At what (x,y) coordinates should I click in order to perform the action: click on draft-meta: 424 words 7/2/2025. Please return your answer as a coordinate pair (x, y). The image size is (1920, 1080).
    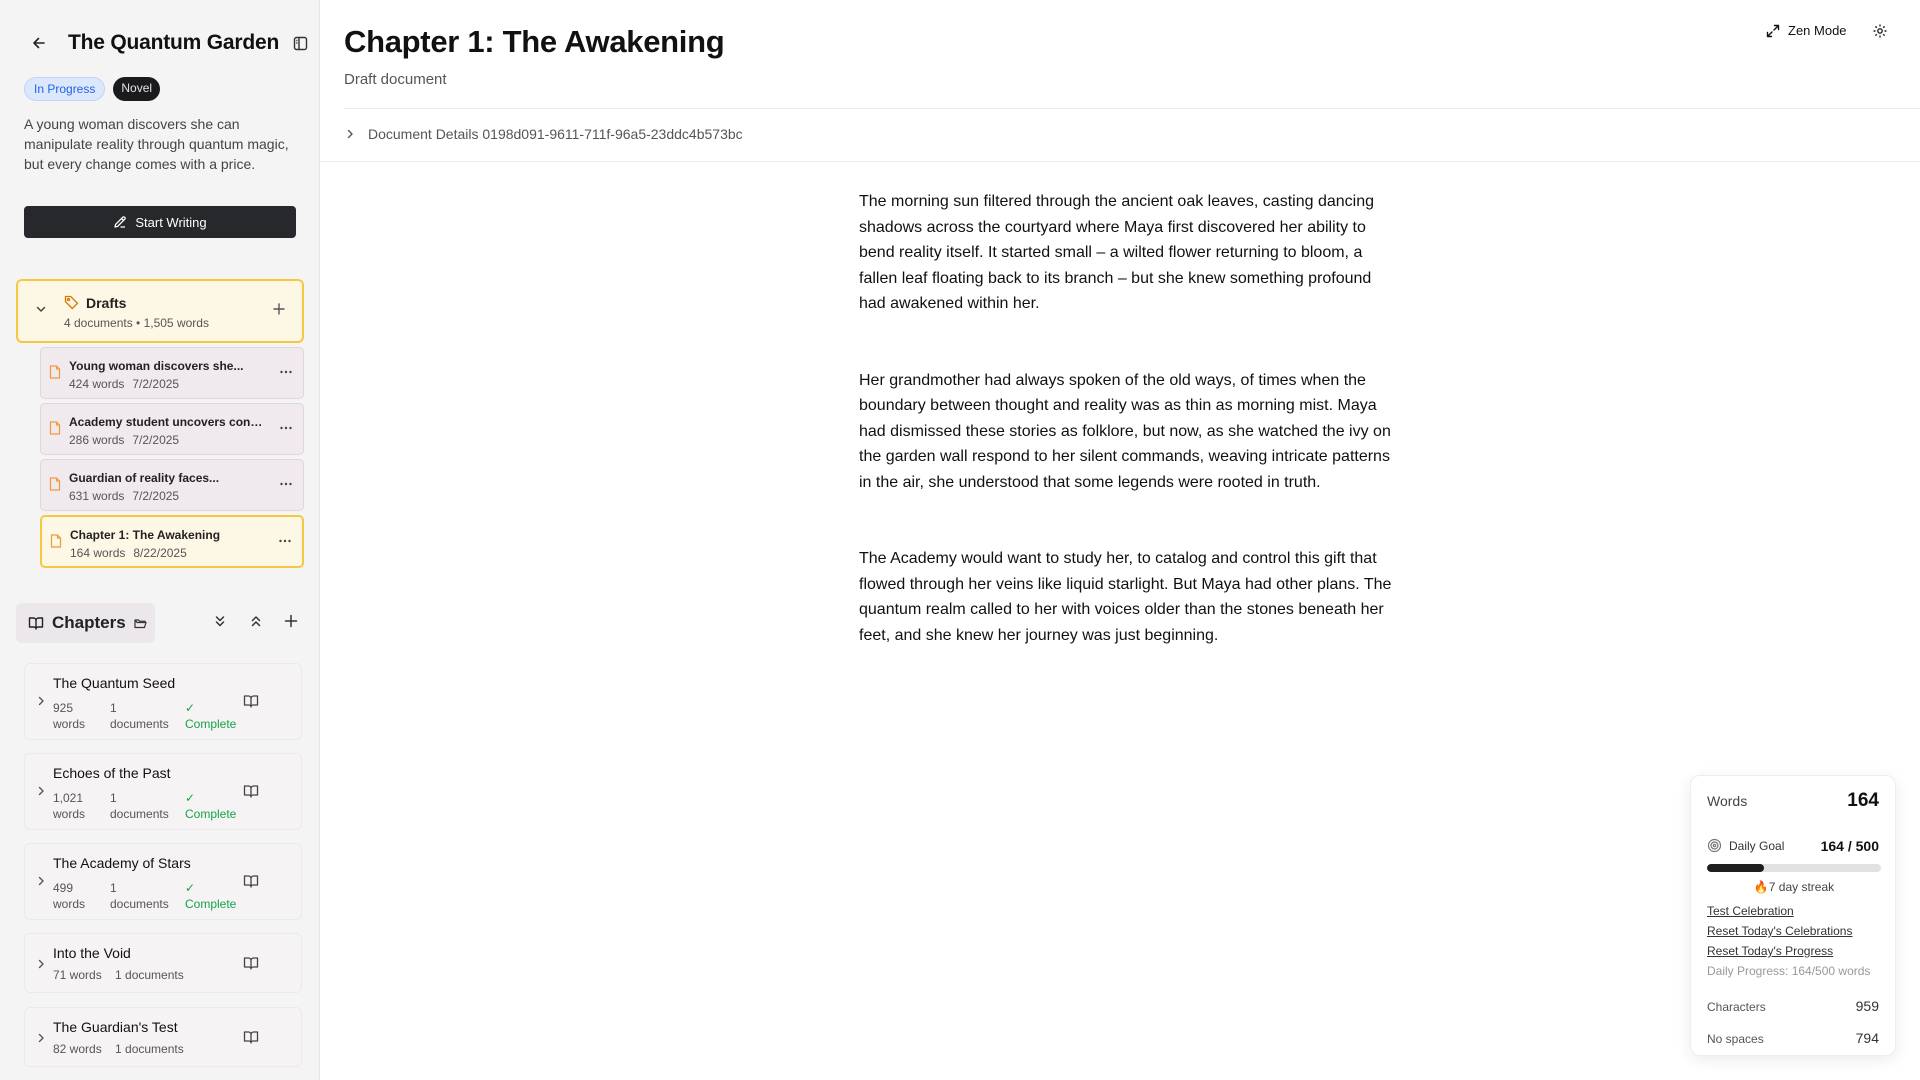
    Looking at the image, I should click on (124, 384).